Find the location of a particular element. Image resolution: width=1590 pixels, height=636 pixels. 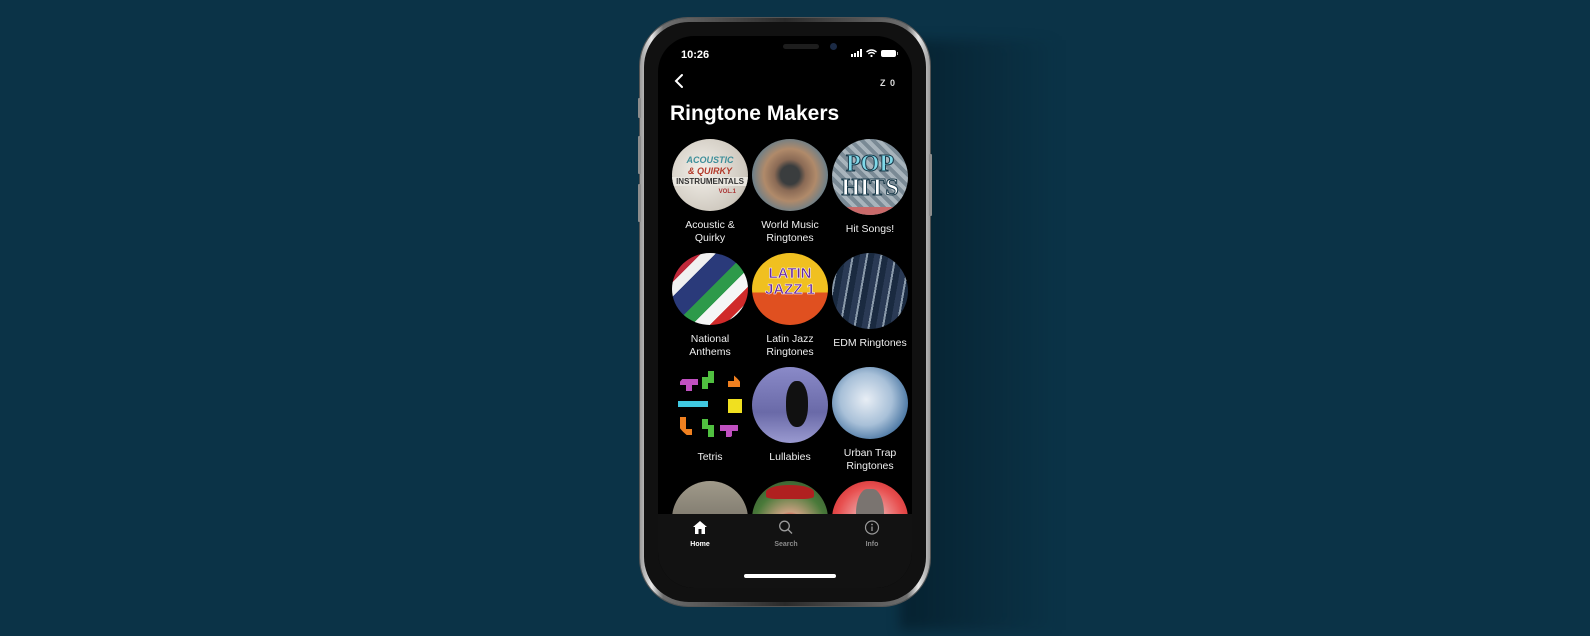

tab-info: Info is located at coordinates (872, 534).